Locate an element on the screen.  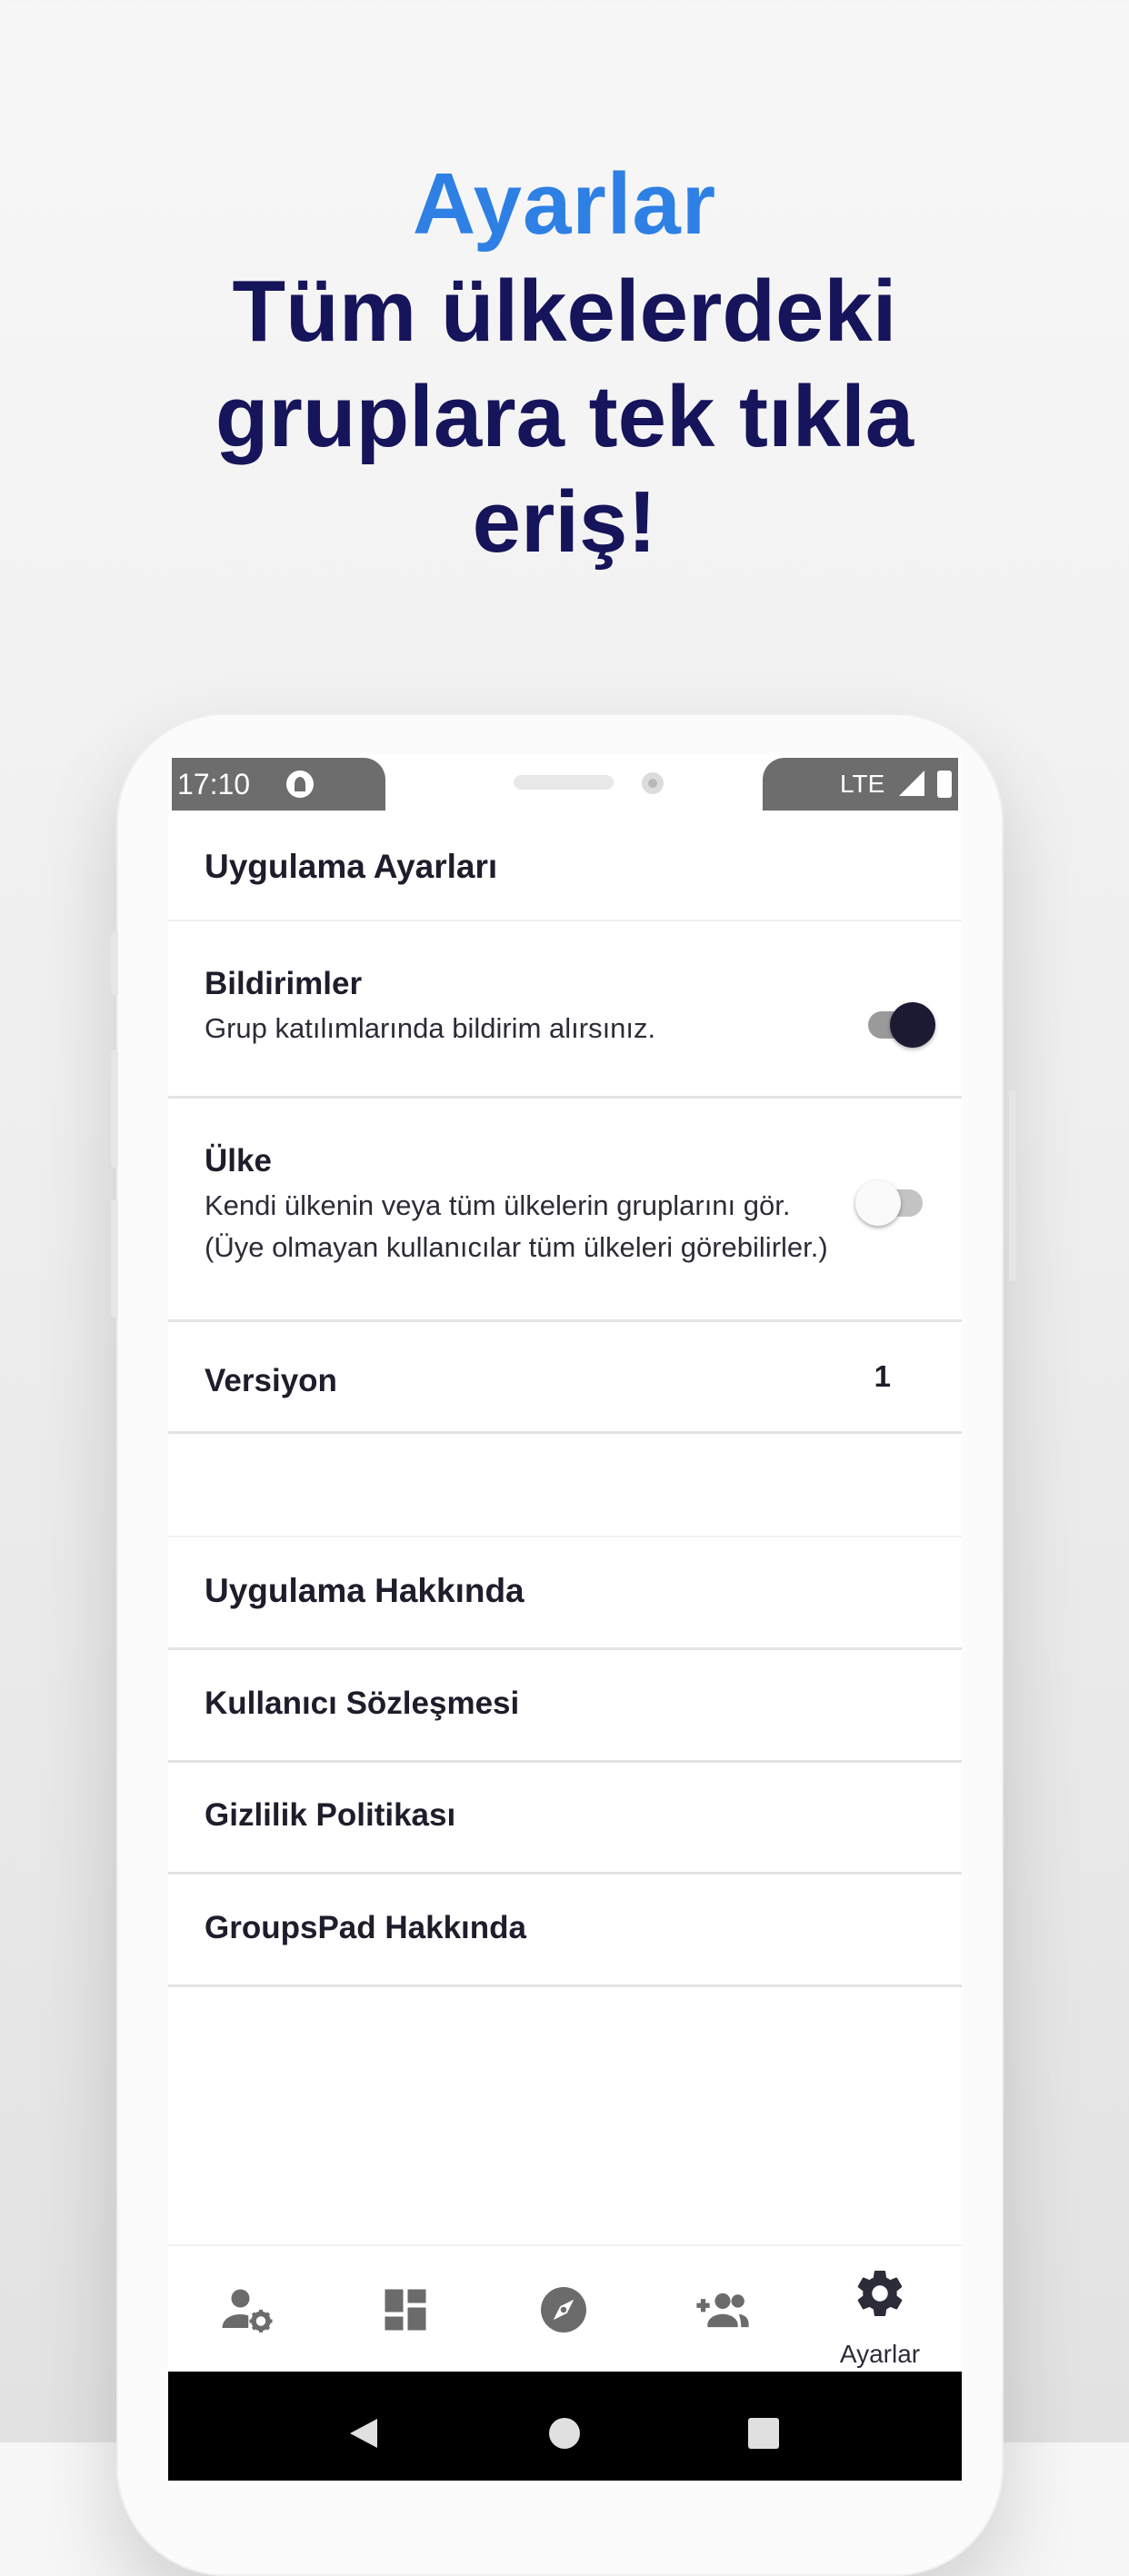
version-title: Versiyon is located at coordinates (271, 1380).